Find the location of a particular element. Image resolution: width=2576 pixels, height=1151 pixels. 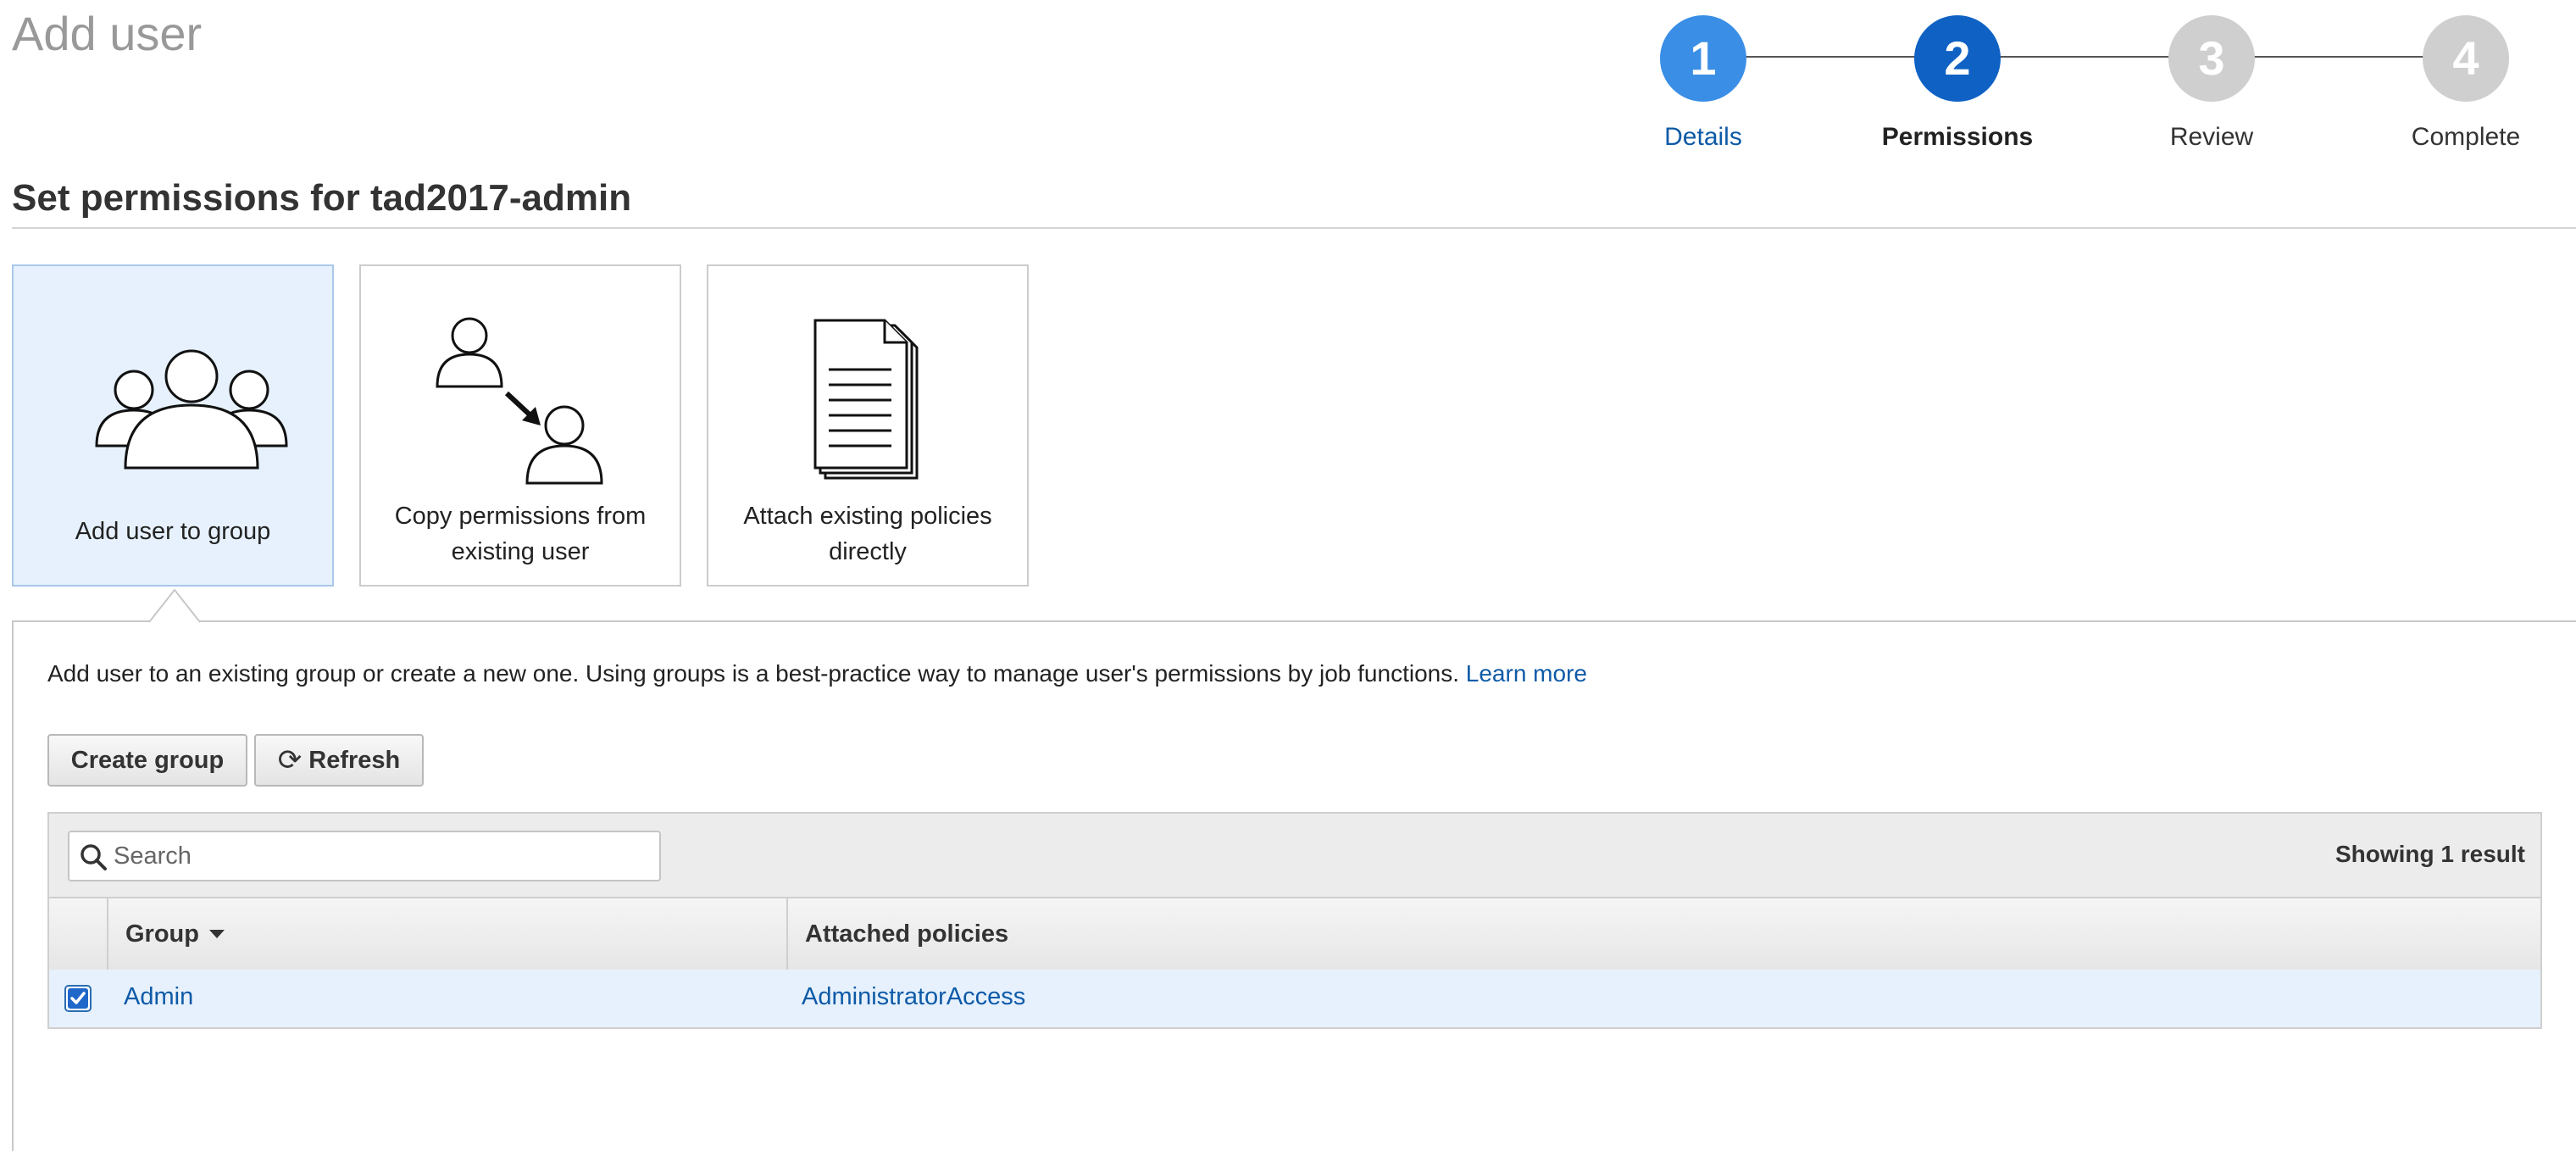

result-count: Showing 1 result is located at coordinates (2429, 854).